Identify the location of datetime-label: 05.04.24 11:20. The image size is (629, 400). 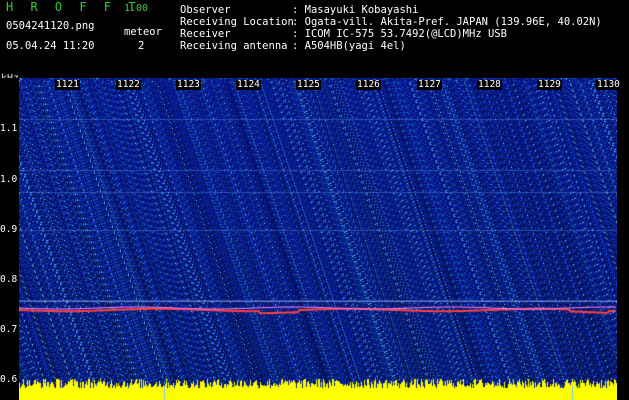
(50, 46).